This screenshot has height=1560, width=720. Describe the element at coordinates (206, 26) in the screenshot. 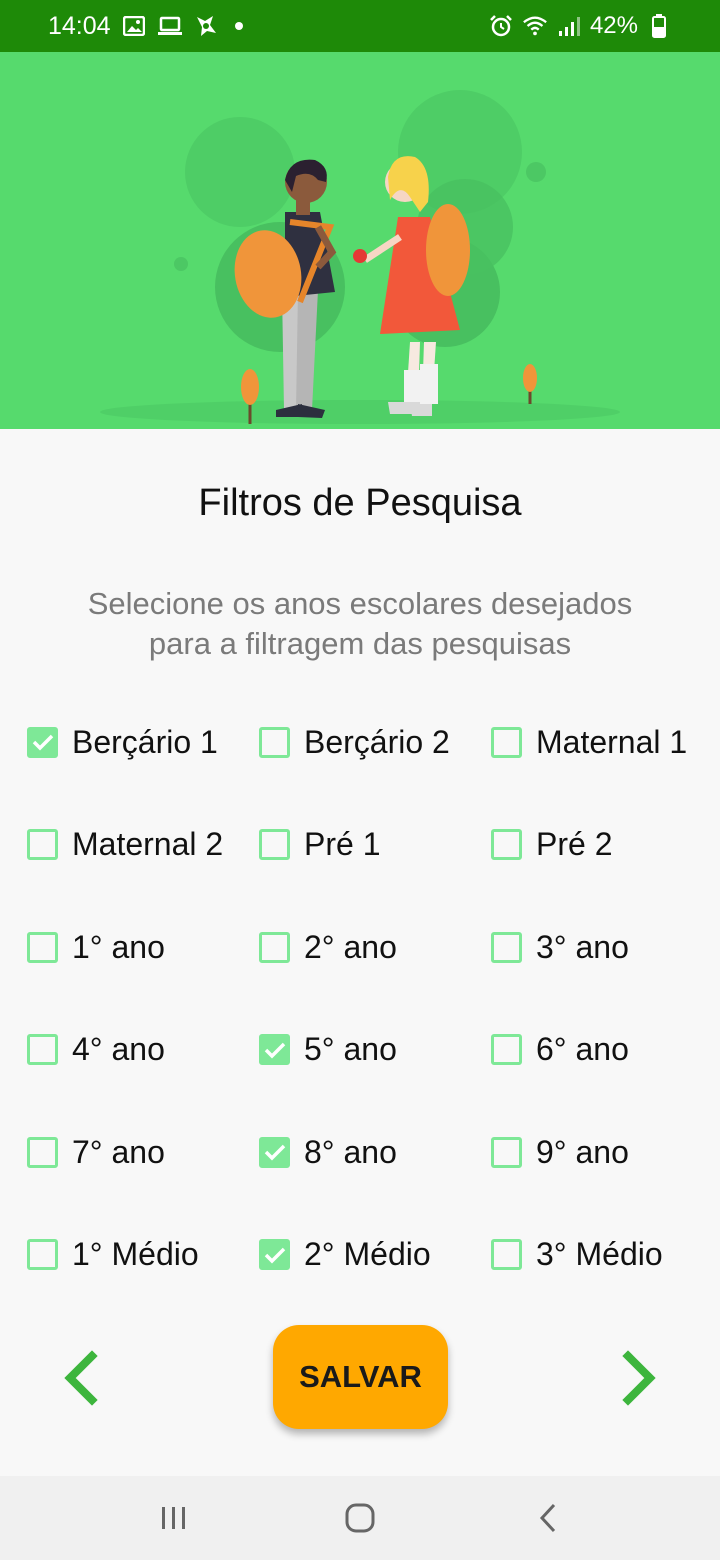

I see `app-icon` at that location.